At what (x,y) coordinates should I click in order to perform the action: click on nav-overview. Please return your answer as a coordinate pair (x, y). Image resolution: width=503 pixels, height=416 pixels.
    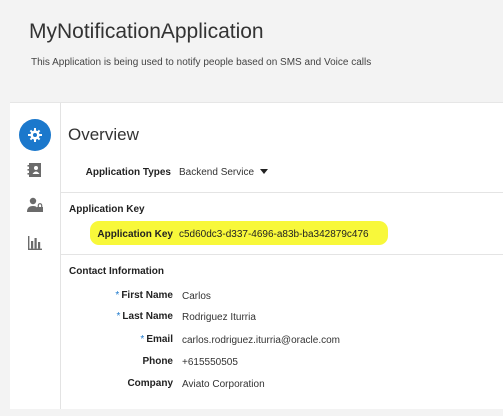
    Looking at the image, I should click on (35, 135).